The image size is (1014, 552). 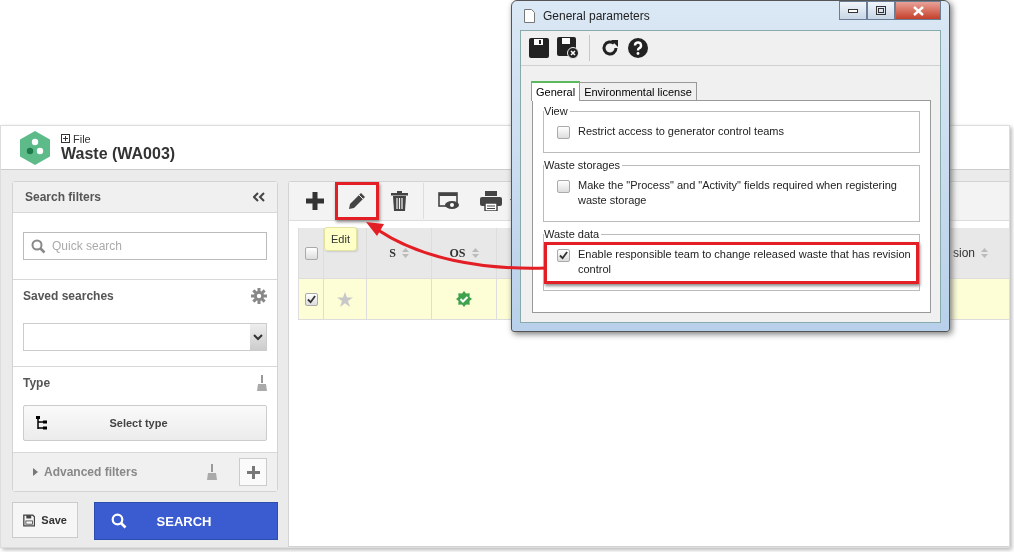 I want to click on section-label: Type, so click(x=37, y=383).